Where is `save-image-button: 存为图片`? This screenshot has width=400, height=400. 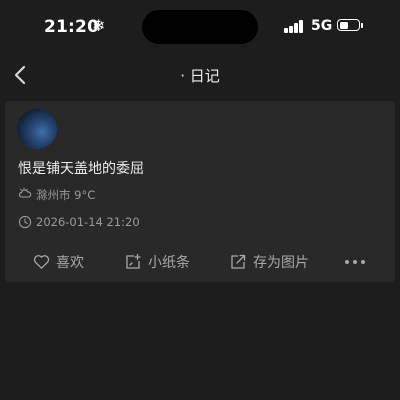 save-image-button: 存为图片 is located at coordinates (269, 262).